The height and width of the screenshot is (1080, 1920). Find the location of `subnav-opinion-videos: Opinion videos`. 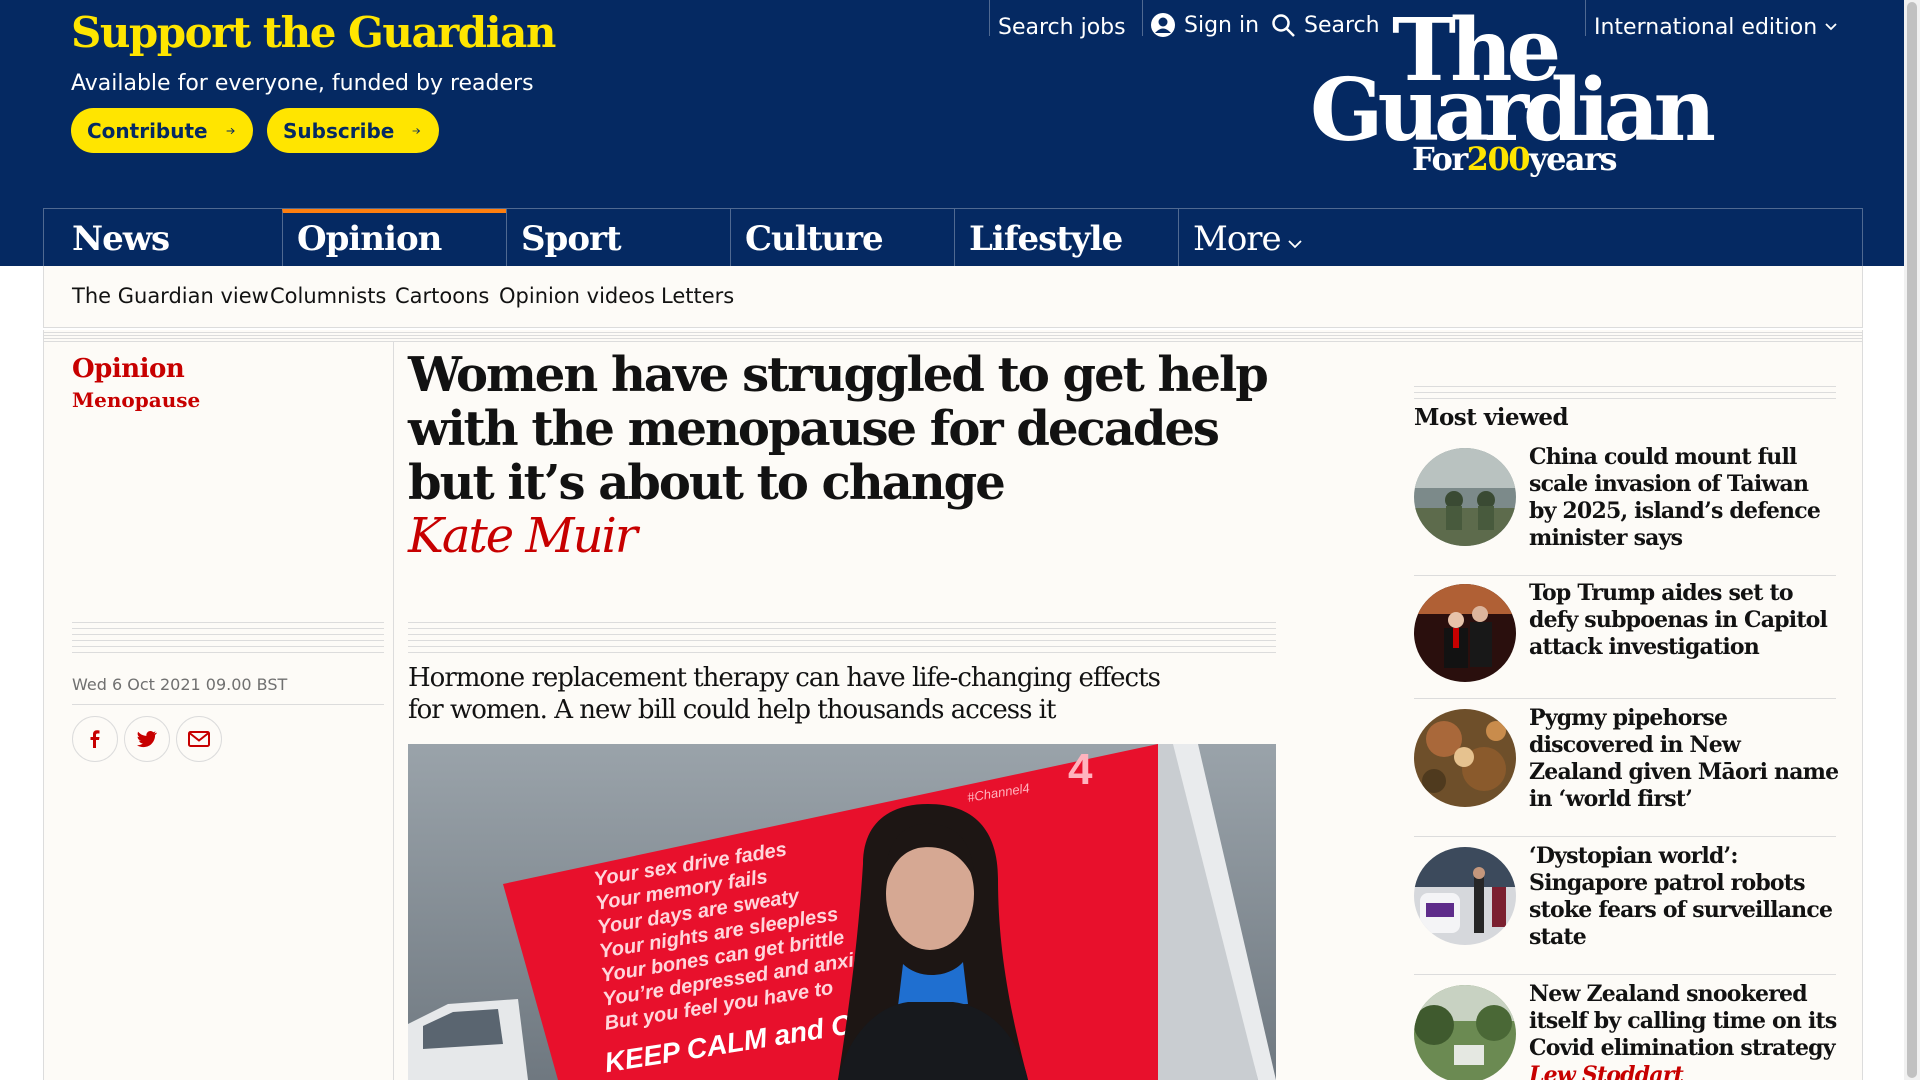

subnav-opinion-videos: Opinion videos is located at coordinates (577, 296).